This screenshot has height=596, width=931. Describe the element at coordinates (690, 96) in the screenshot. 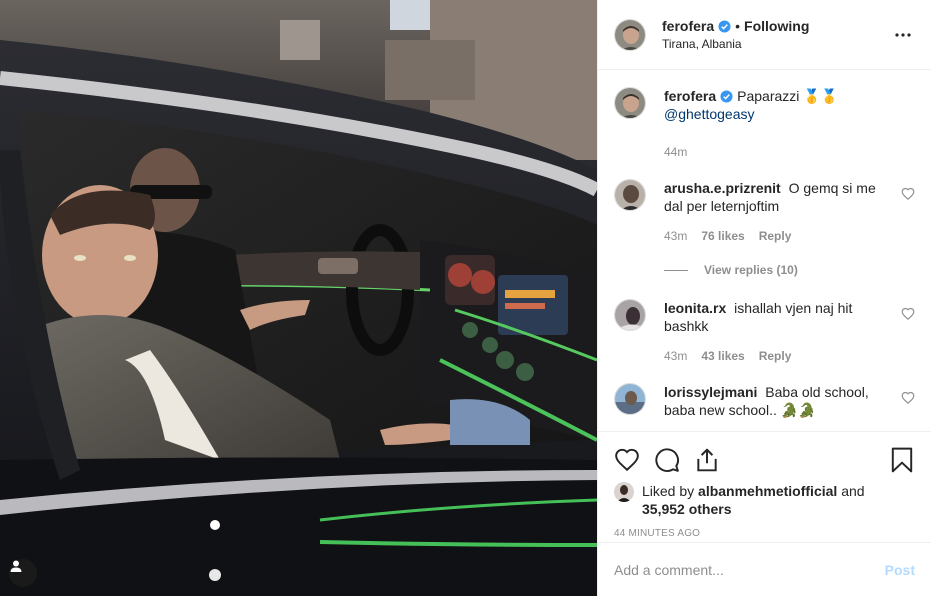

I see `caption-username: ferofera` at that location.